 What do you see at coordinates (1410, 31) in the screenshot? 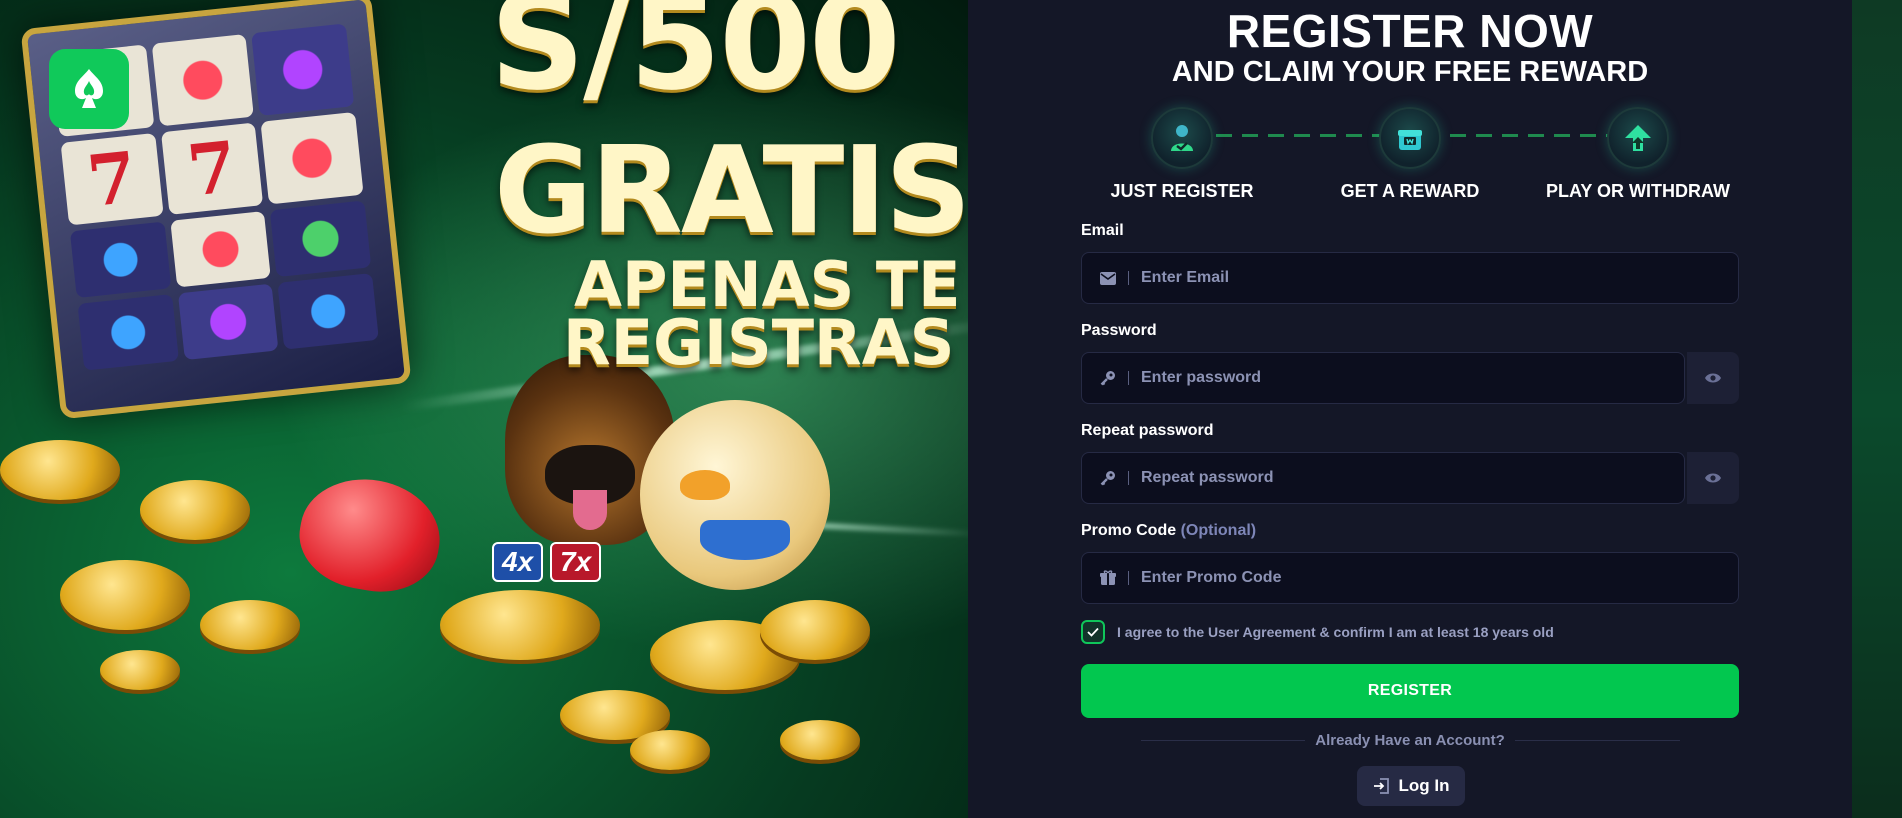
I see `page-title: REGISTER NOW` at bounding box center [1410, 31].